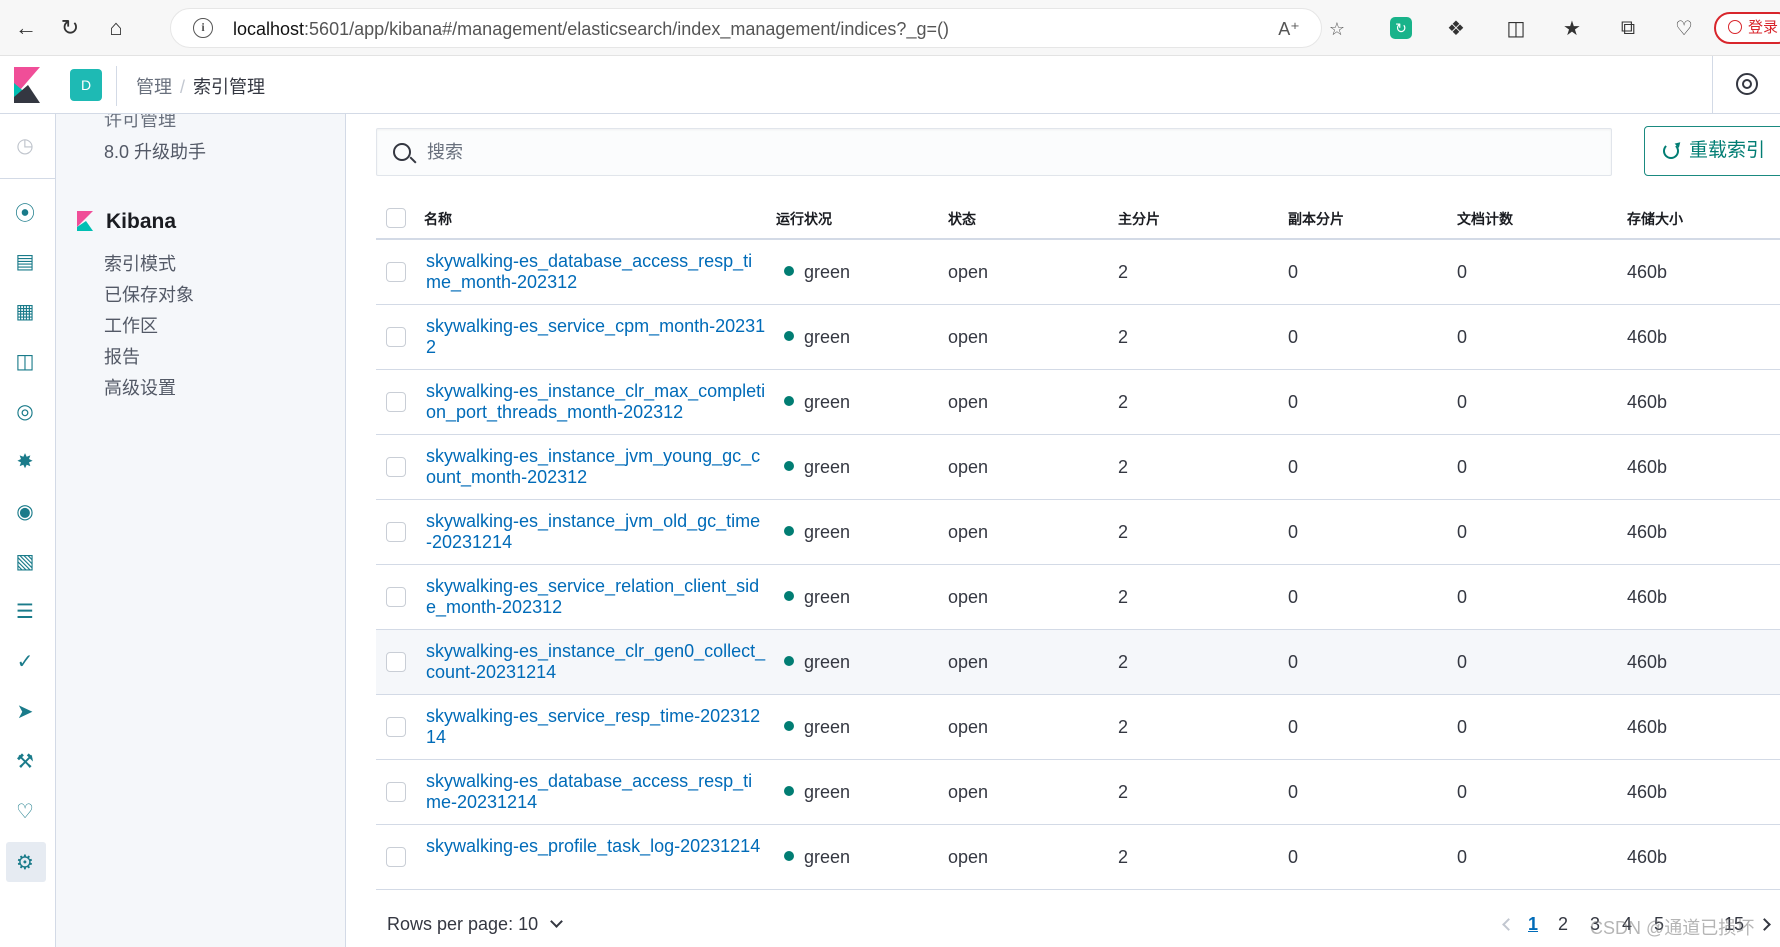 This screenshot has width=1780, height=947. What do you see at coordinates (1289, 29) in the screenshot?
I see `read-aloud-icon: A⁺` at bounding box center [1289, 29].